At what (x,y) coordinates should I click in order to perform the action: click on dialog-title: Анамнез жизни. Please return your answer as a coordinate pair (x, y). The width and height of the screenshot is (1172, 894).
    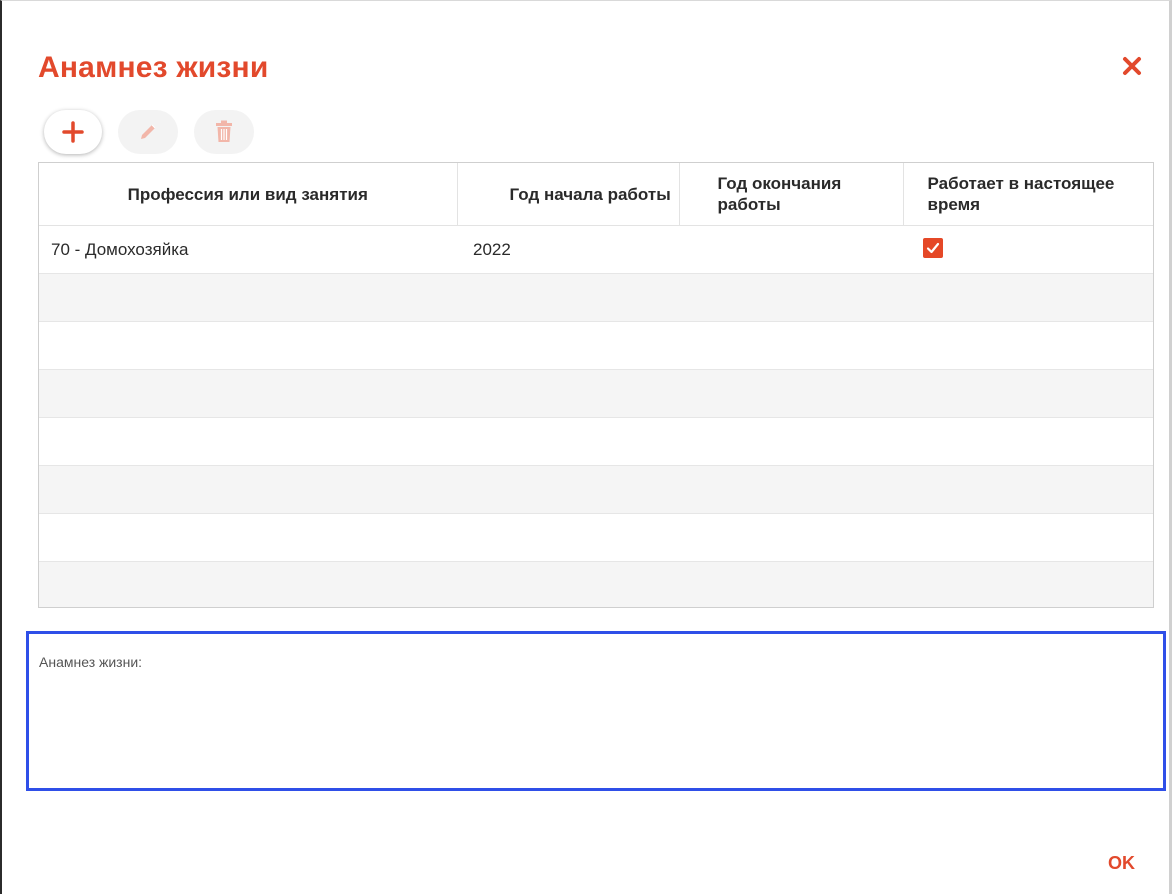
    Looking at the image, I should click on (153, 67).